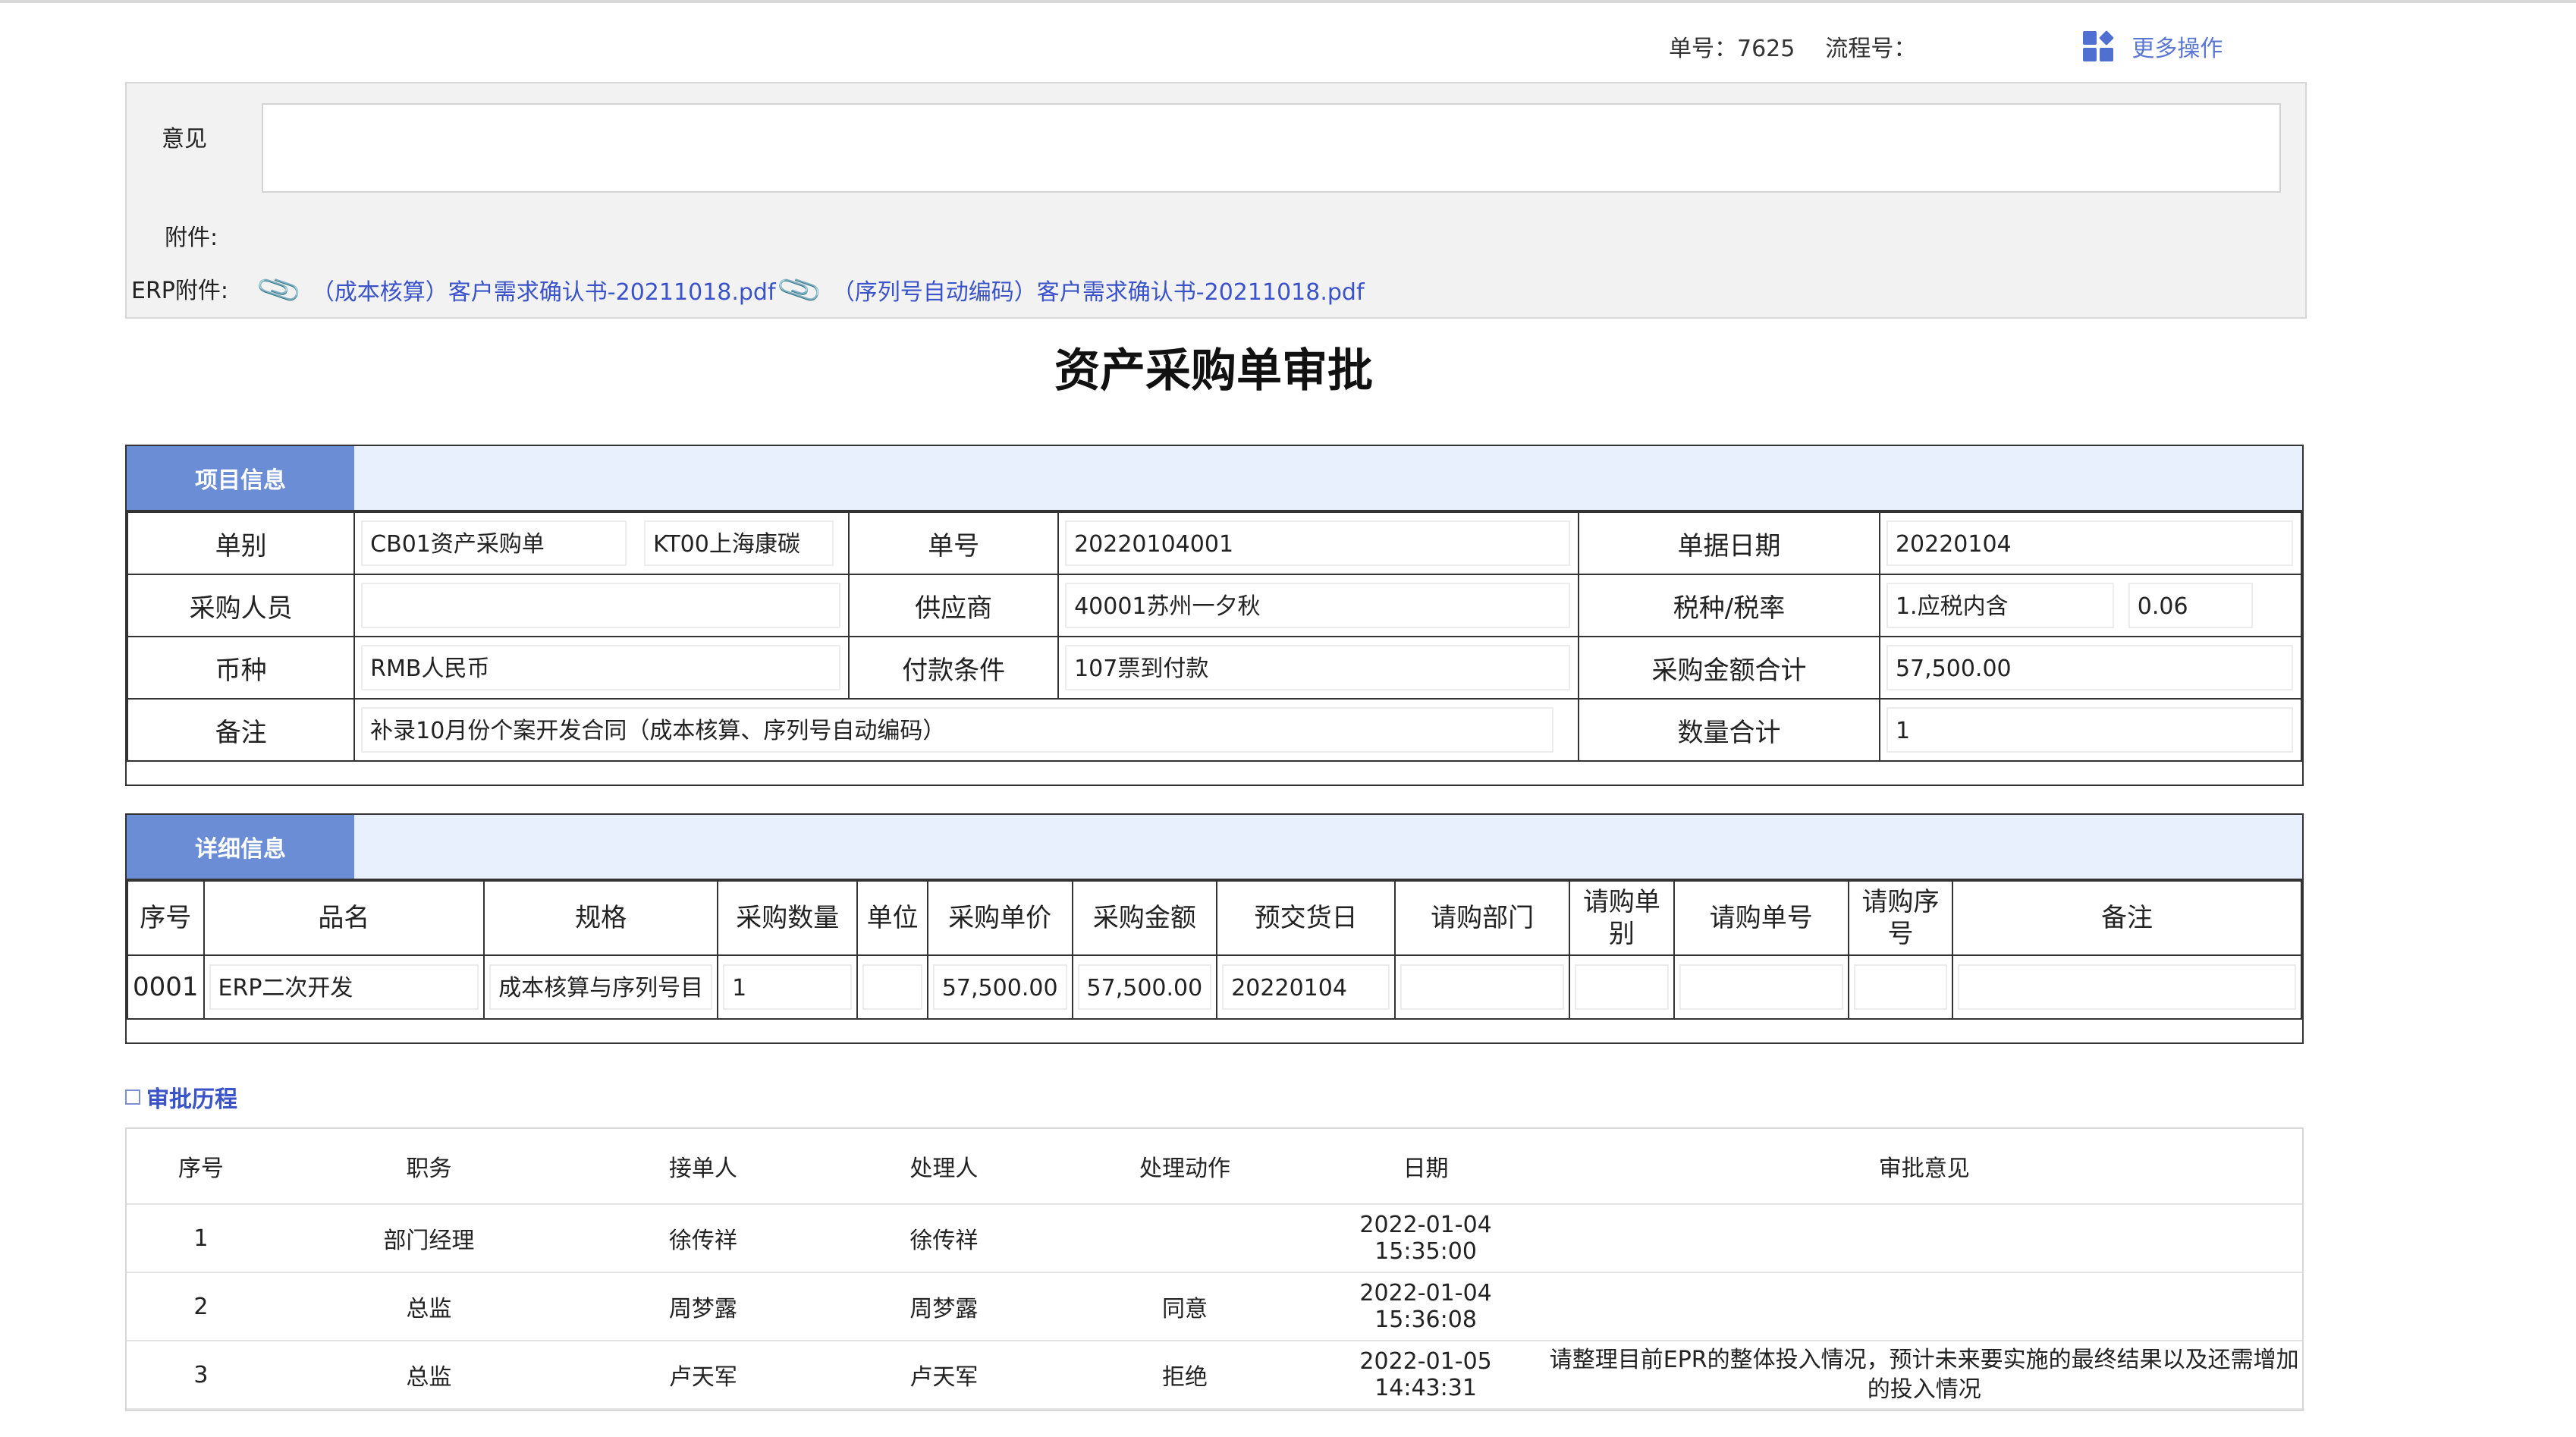 The width and height of the screenshot is (2576, 1437). I want to click on history-receiver: 周梦露, so click(703, 1306).